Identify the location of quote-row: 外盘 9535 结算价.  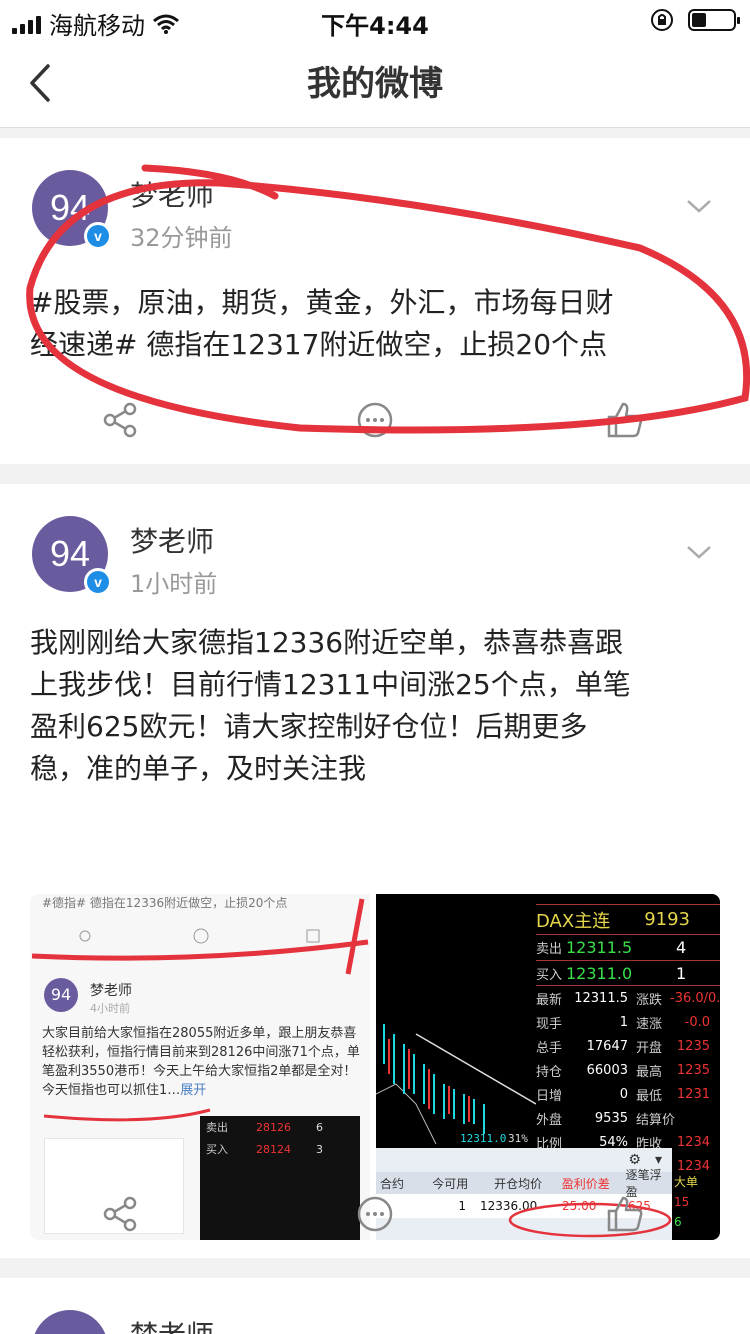
(606, 1119).